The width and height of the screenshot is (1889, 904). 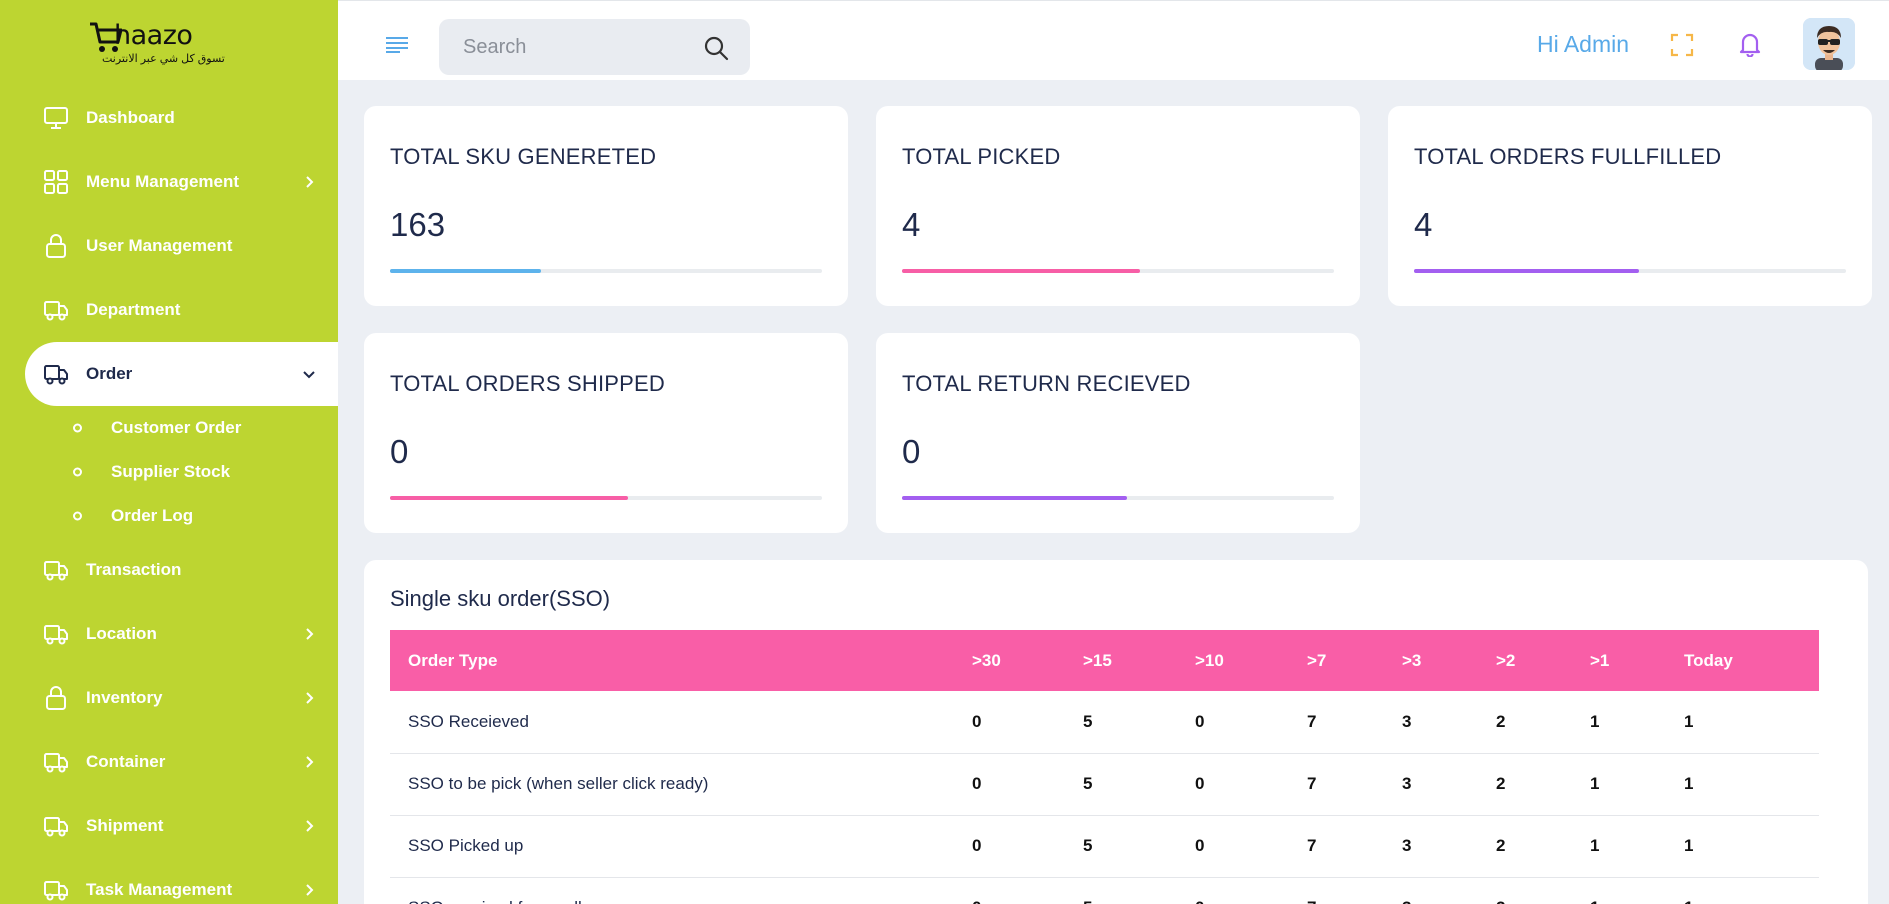 I want to click on search-icon, so click(x=716, y=48).